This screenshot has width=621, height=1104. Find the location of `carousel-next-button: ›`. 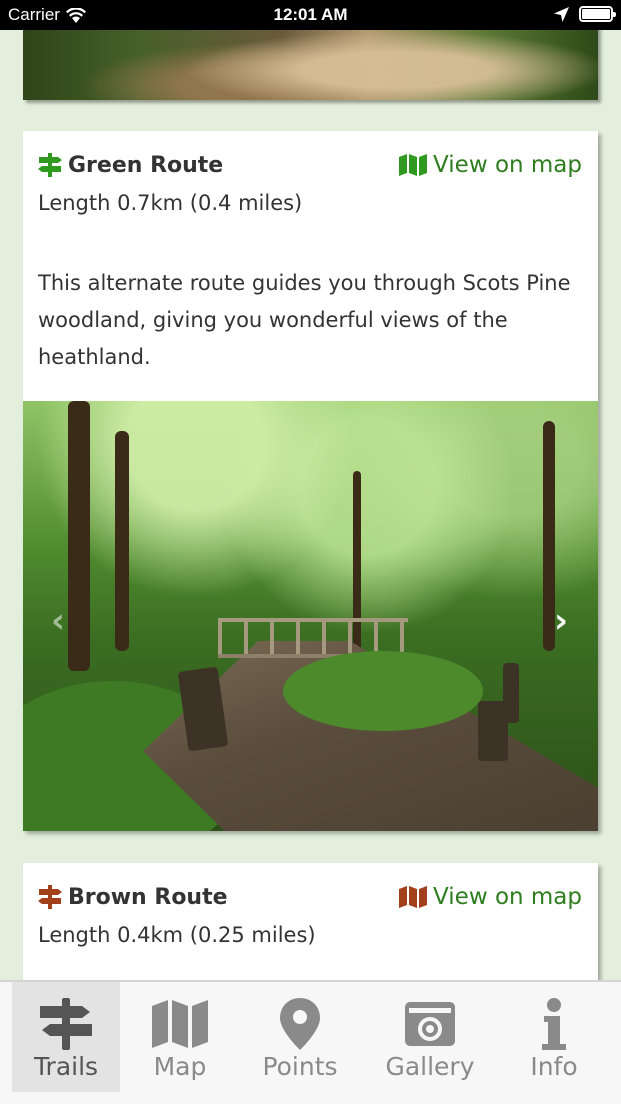

carousel-next-button: › is located at coordinates (561, 621).